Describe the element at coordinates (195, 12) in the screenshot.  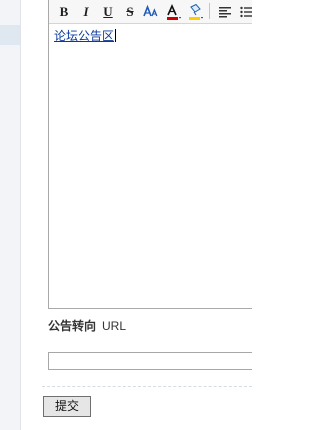
I see `background-color-icon` at that location.